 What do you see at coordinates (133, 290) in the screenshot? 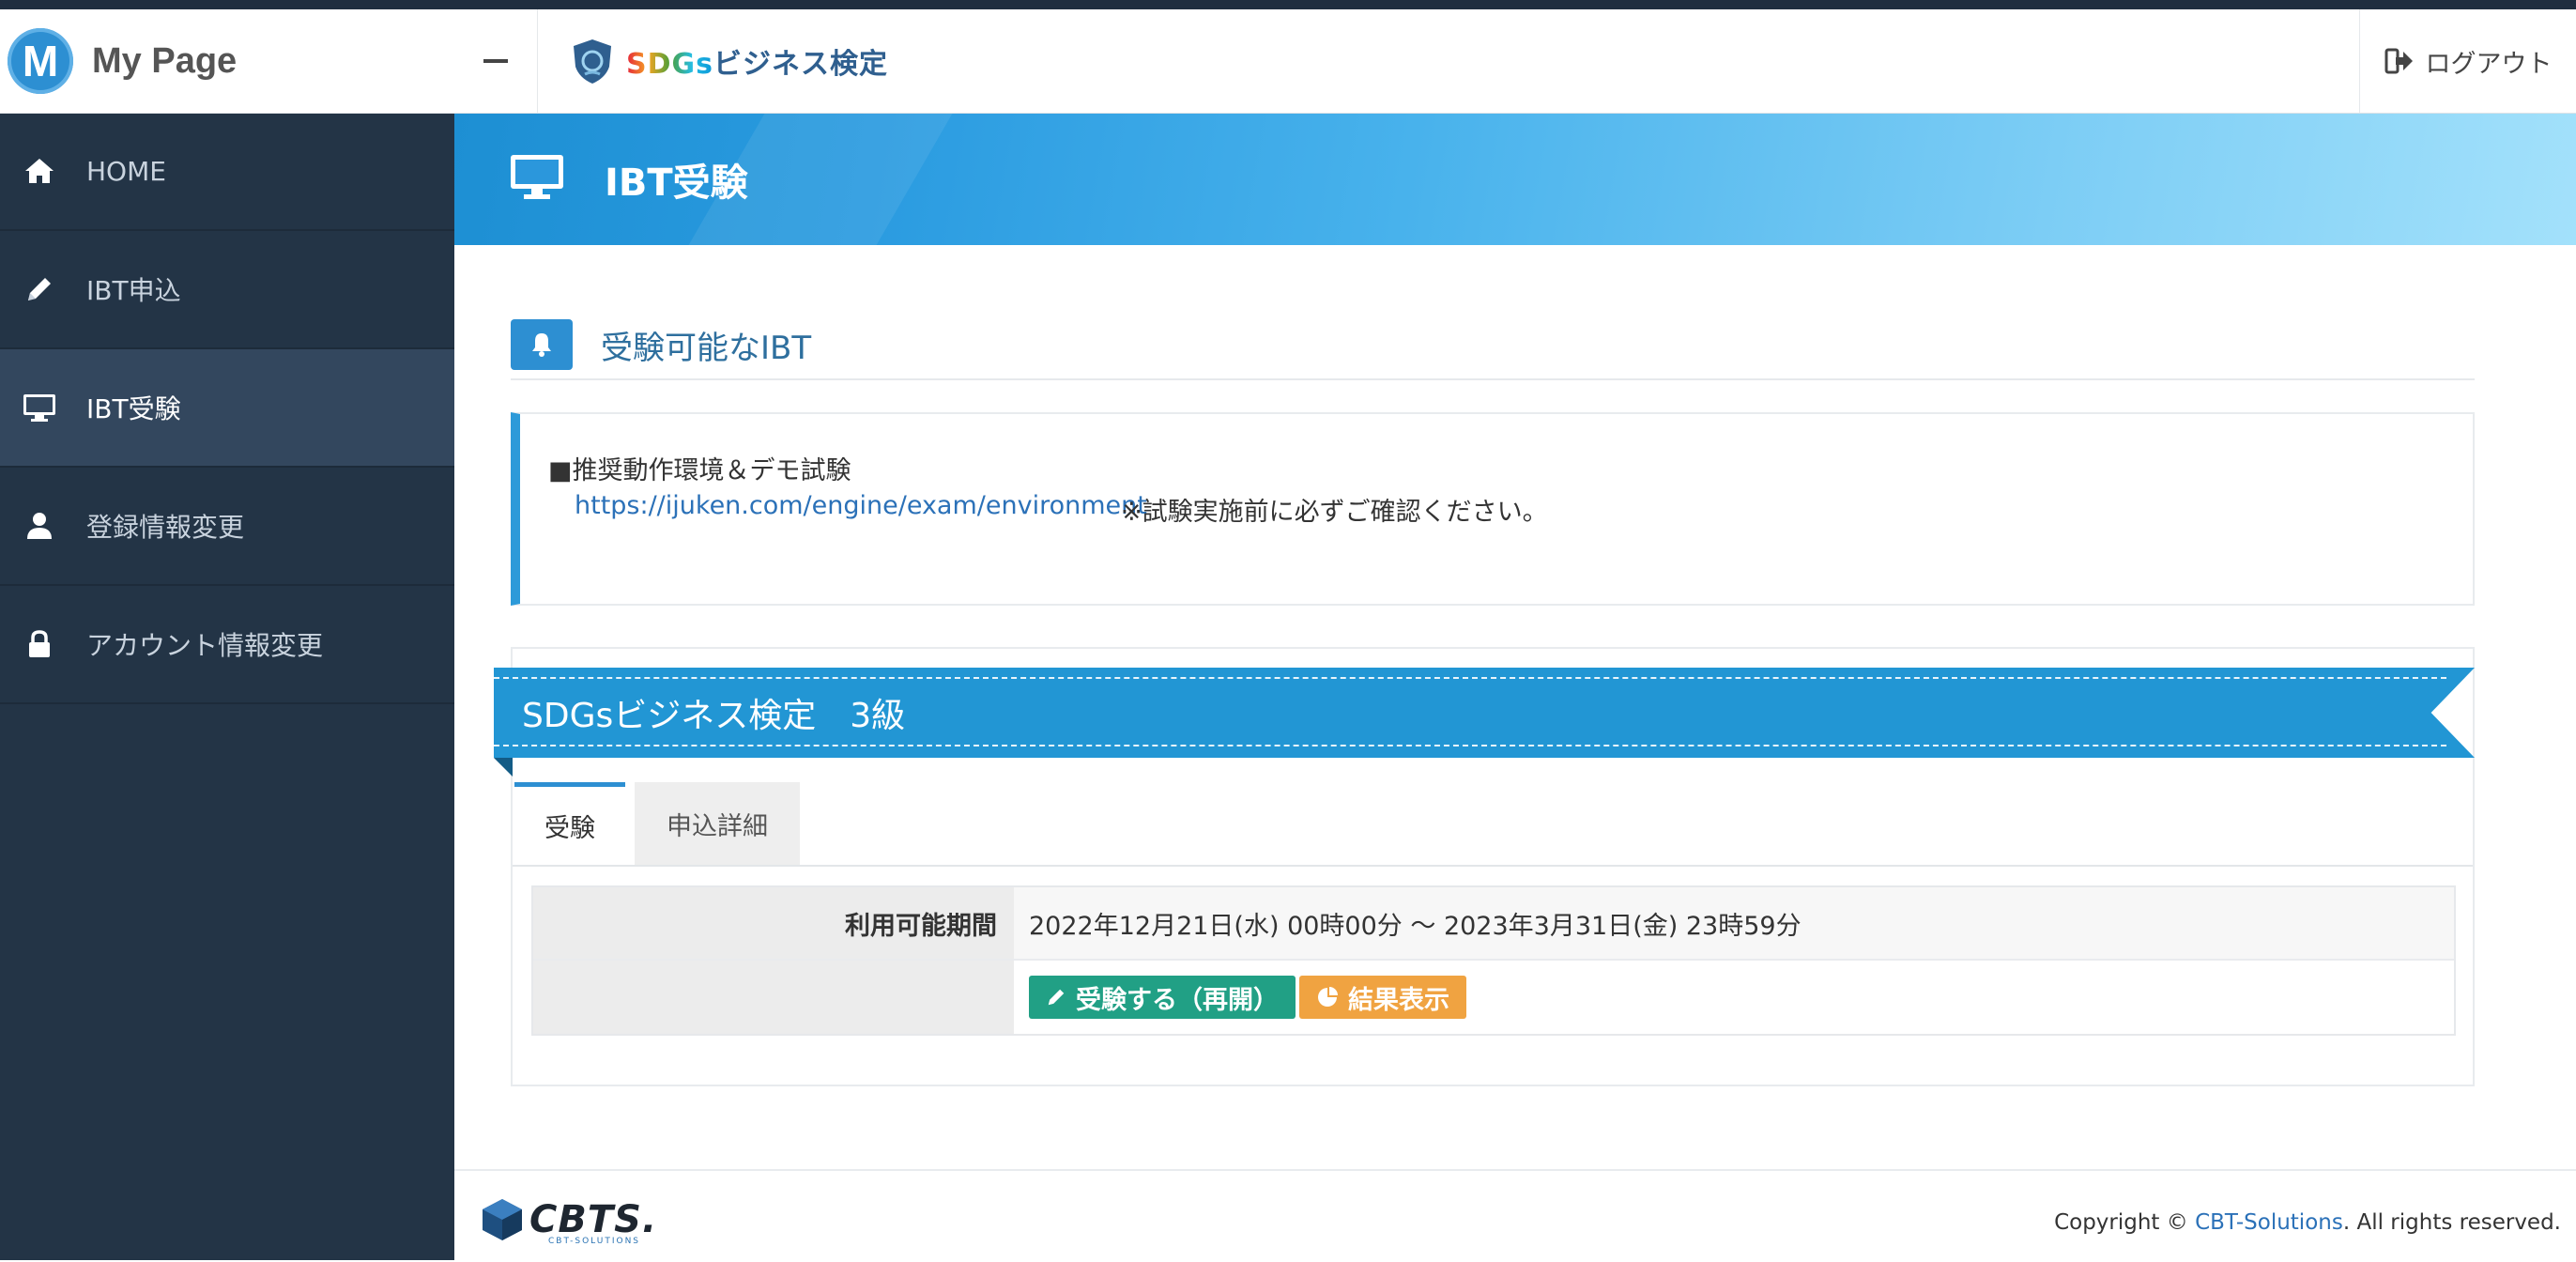
I see `sidebar-item-label: IBT申込` at bounding box center [133, 290].